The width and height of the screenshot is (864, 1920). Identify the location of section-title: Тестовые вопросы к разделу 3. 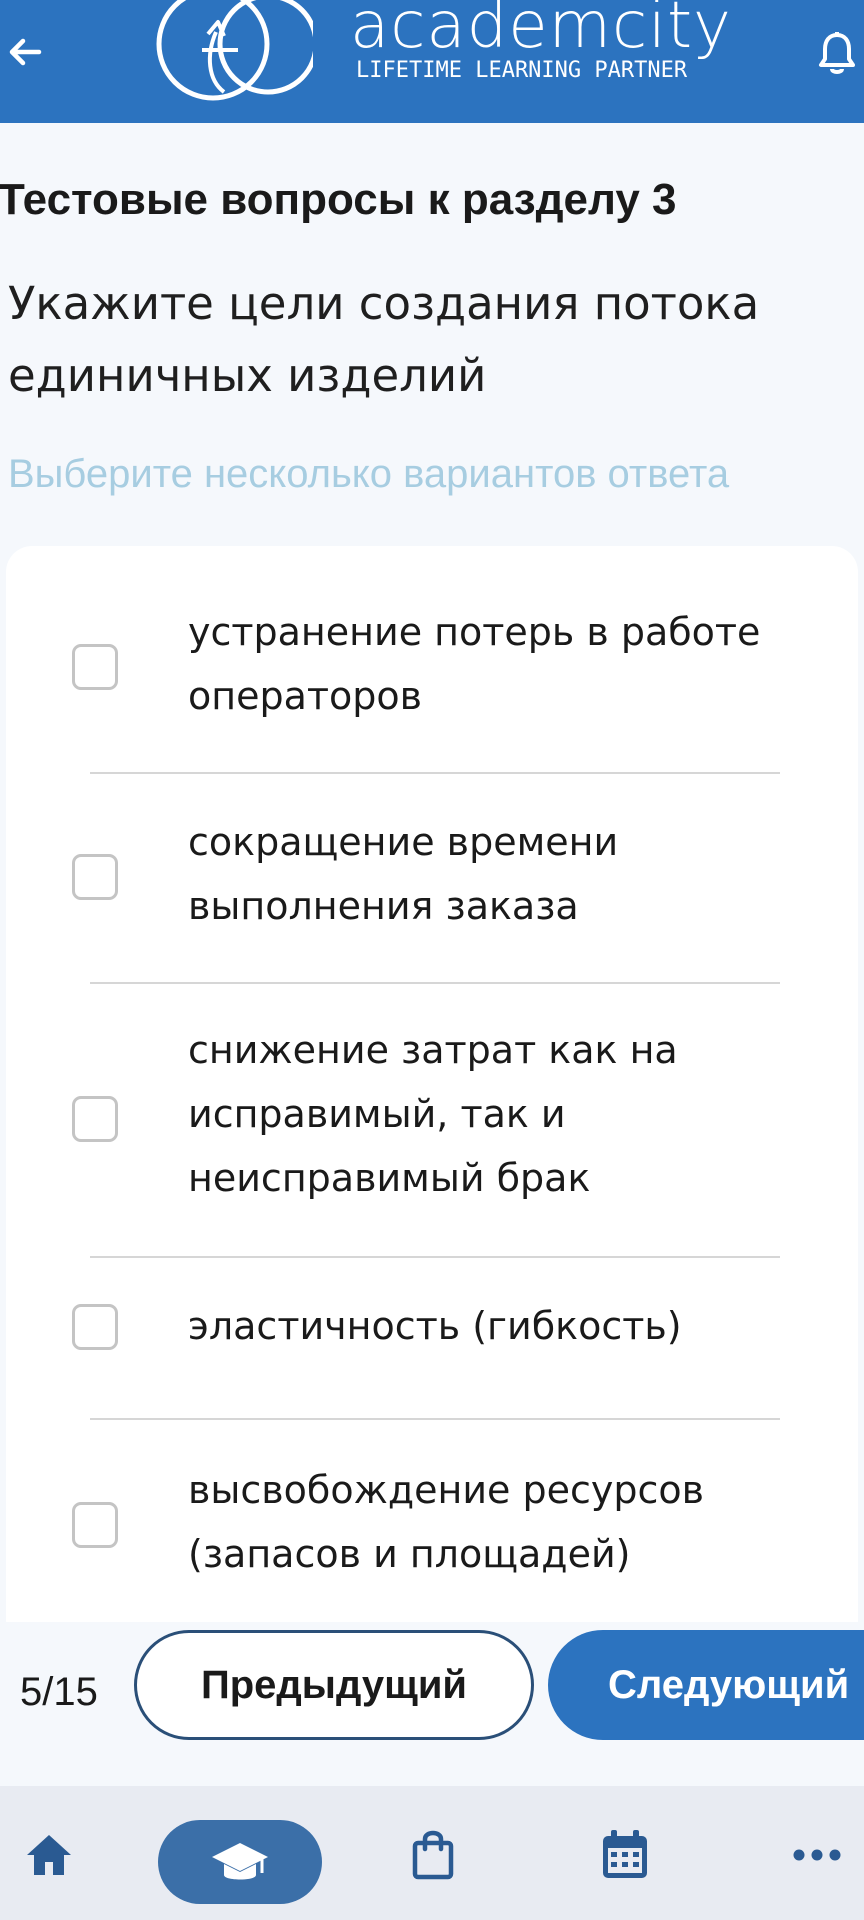
(338, 199).